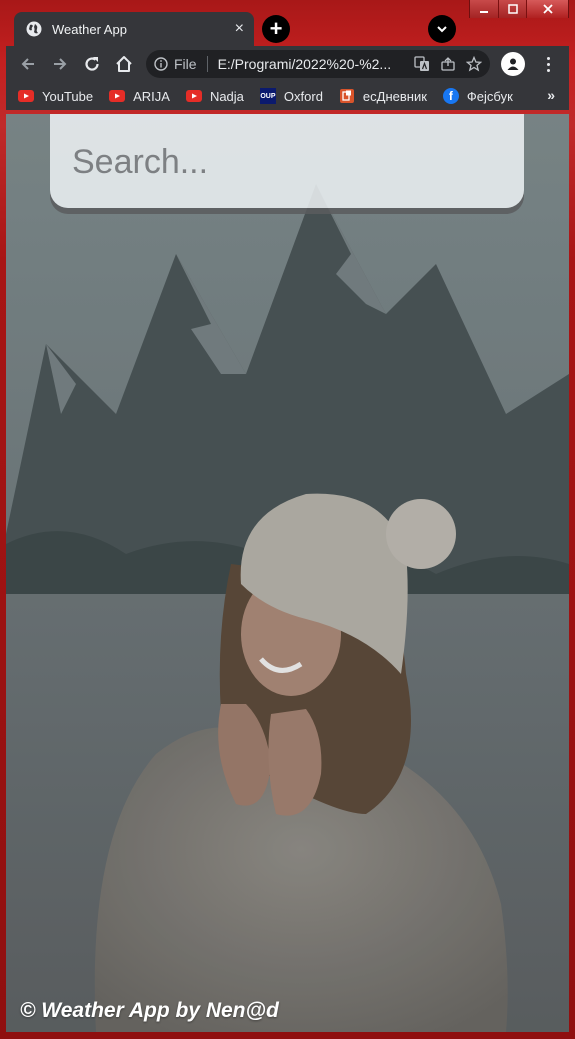 This screenshot has height=1039, width=575. I want to click on forward-arrow-icon, so click(60, 64).